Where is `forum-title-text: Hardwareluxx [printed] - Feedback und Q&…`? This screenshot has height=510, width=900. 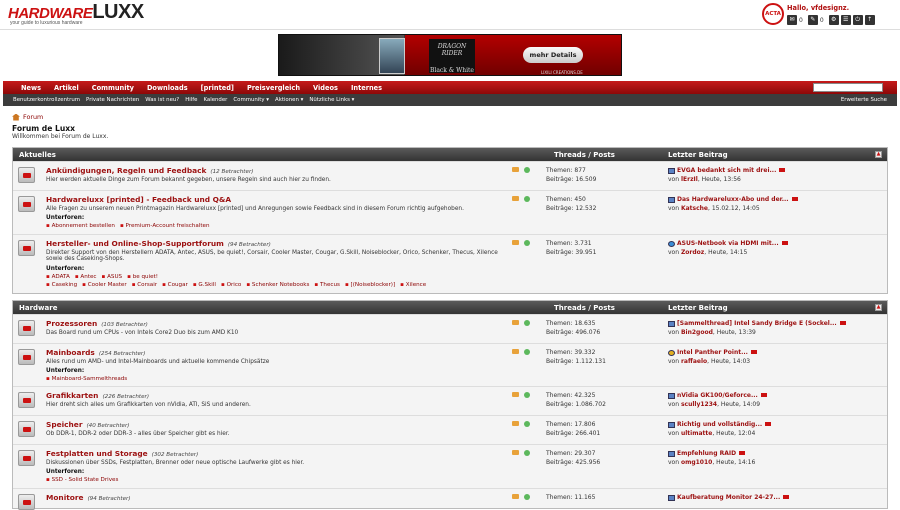 forum-title-text: Hardwareluxx [printed] - Feedback und Q&… is located at coordinates (138, 199).